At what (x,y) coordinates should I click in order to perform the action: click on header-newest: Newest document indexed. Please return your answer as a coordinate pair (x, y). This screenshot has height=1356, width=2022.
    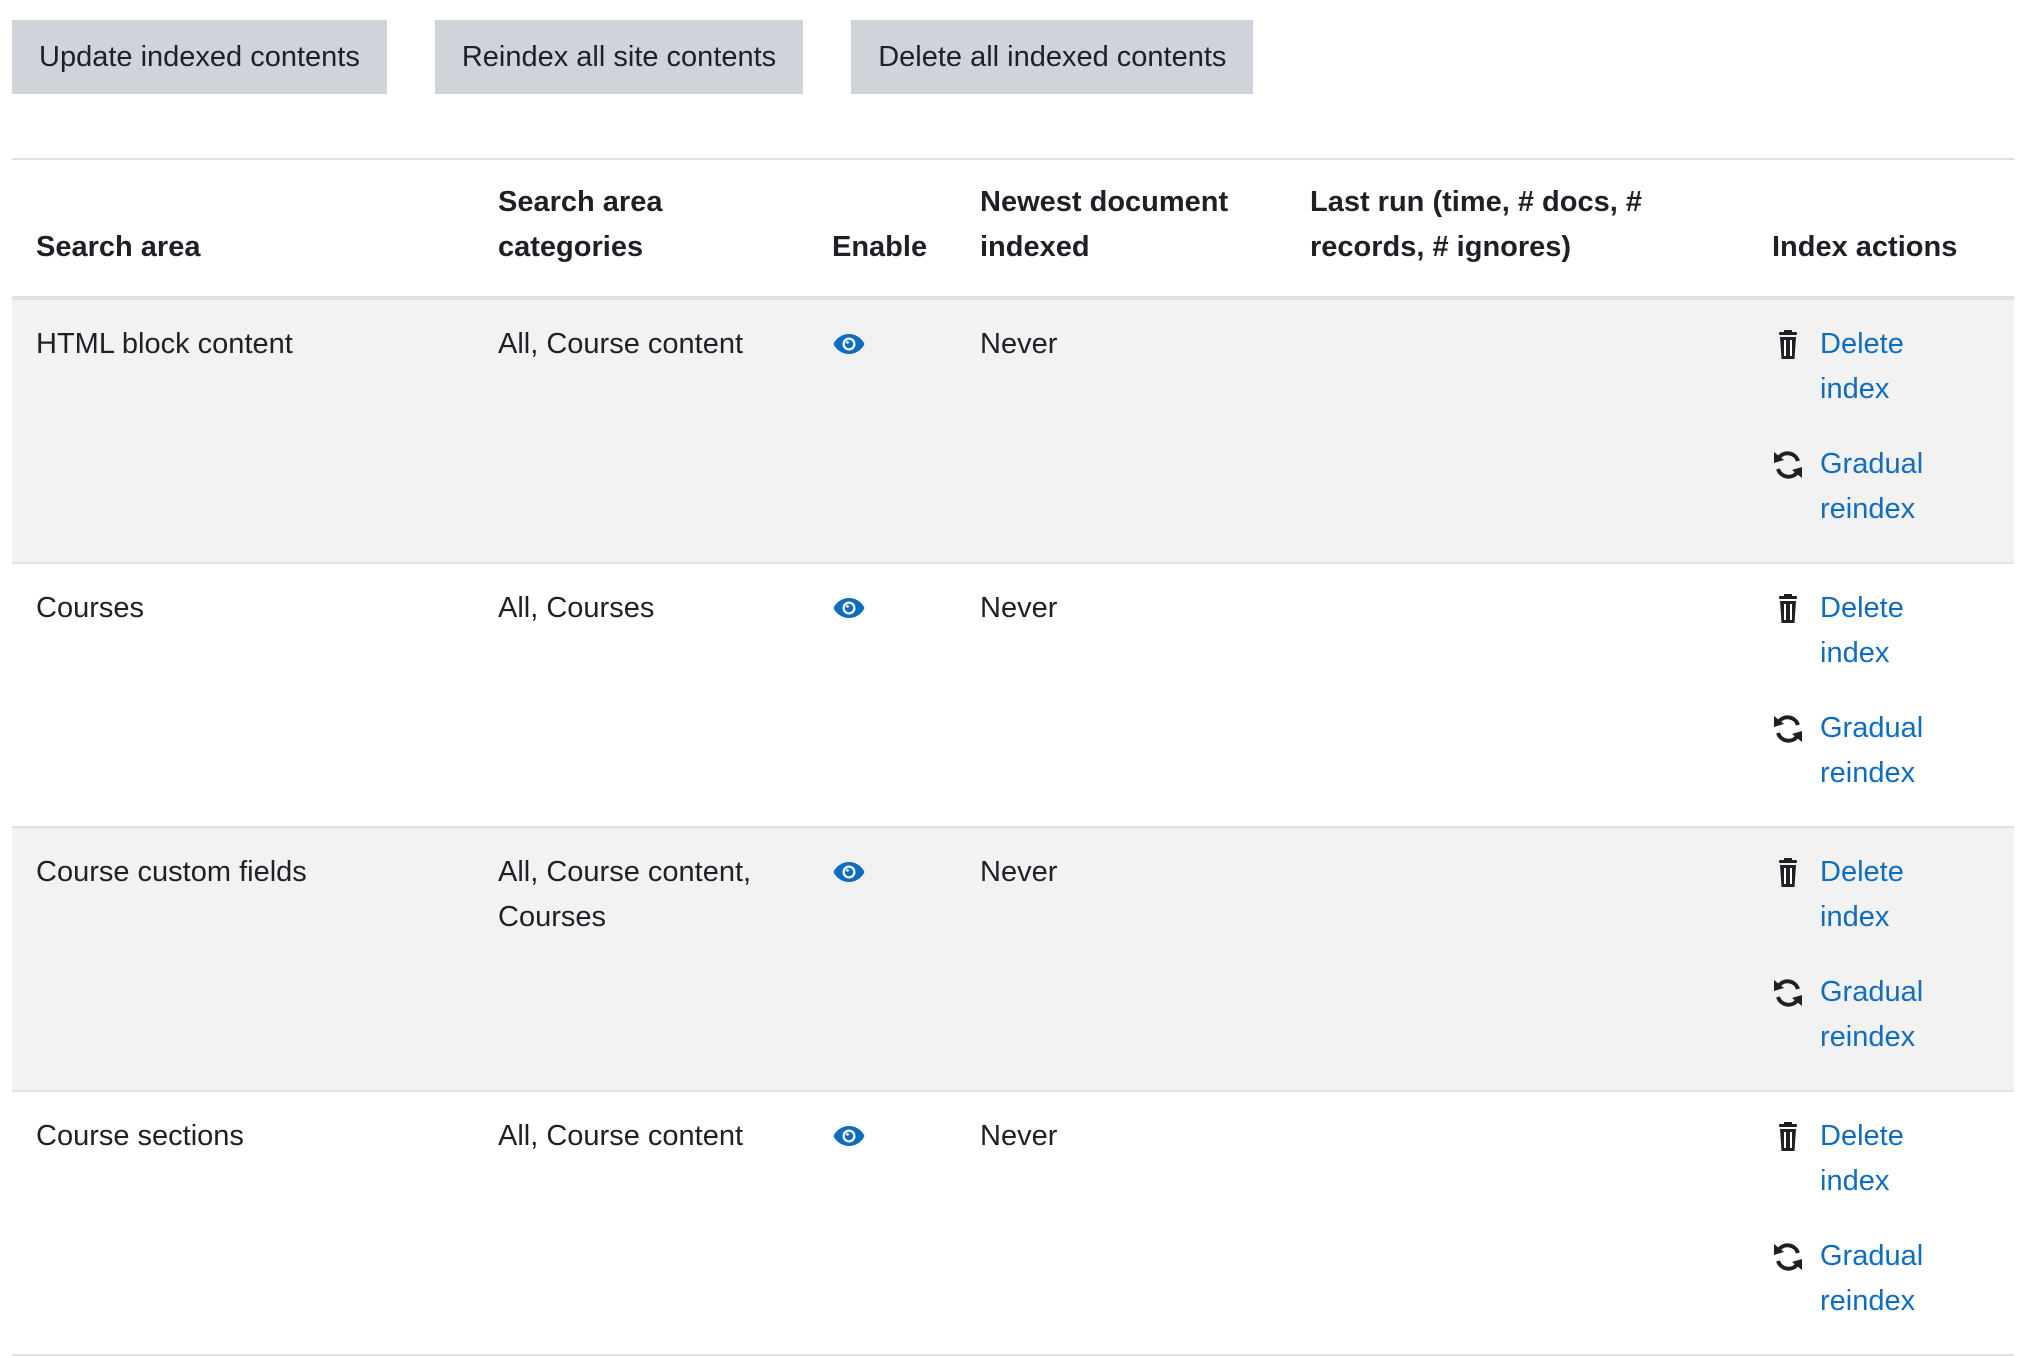
    Looking at the image, I should click on (1104, 224).